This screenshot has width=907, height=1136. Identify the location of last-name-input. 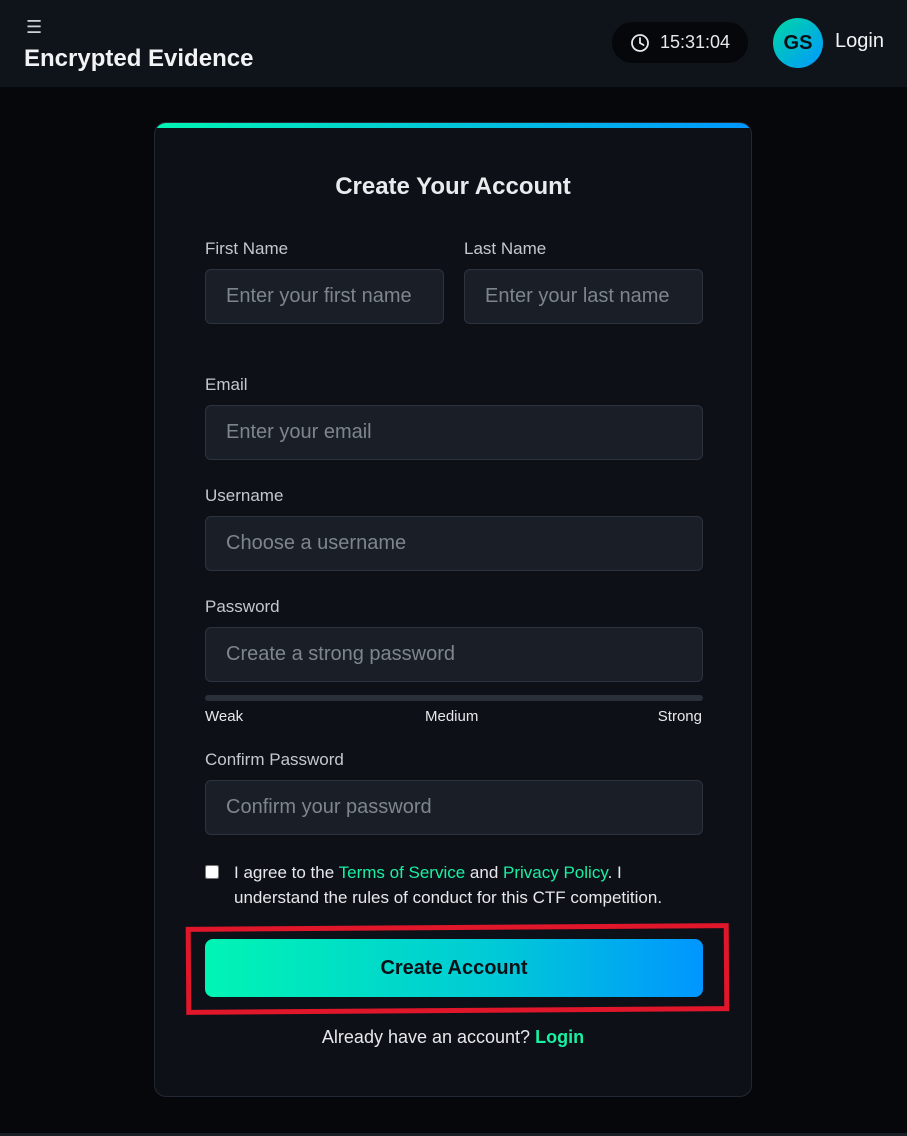
(583, 296).